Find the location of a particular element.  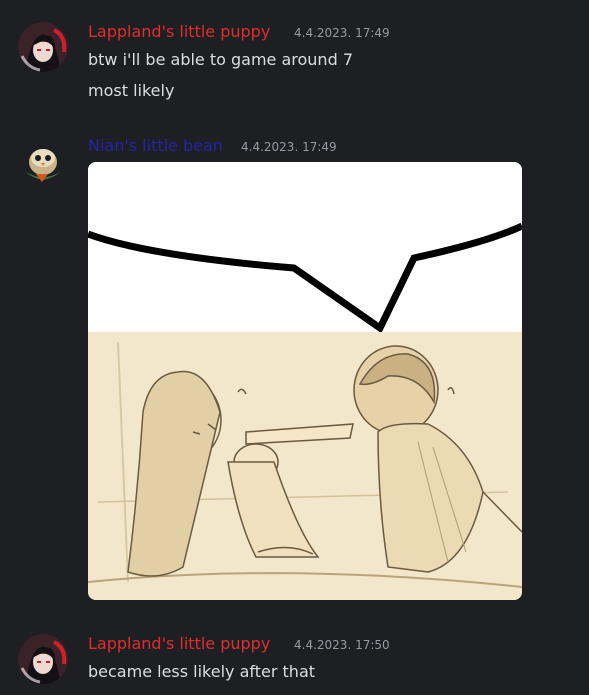

message-author: Nian's little bean is located at coordinates (155, 145).